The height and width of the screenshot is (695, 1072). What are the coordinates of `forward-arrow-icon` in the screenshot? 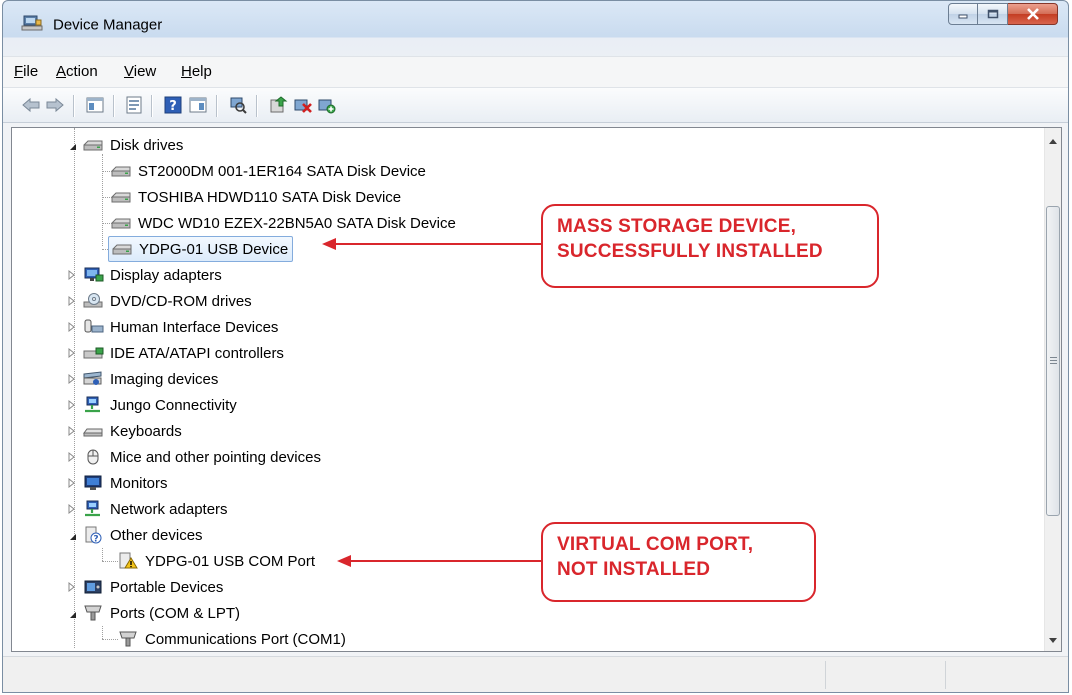 It's located at (55, 105).